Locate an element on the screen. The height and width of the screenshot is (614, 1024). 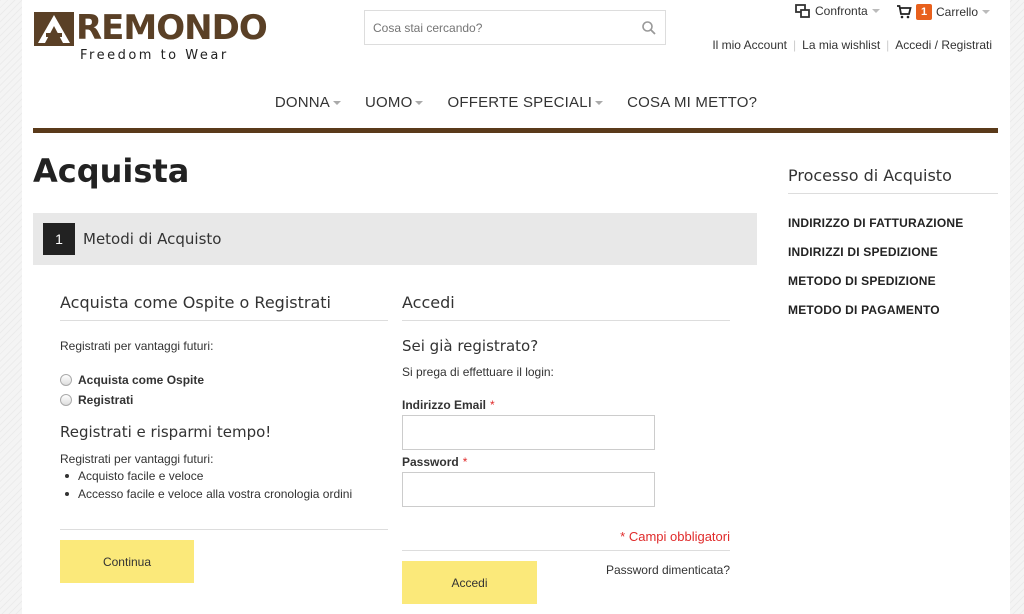
list-item: Acquisto facile e veloce is located at coordinates (224, 476).